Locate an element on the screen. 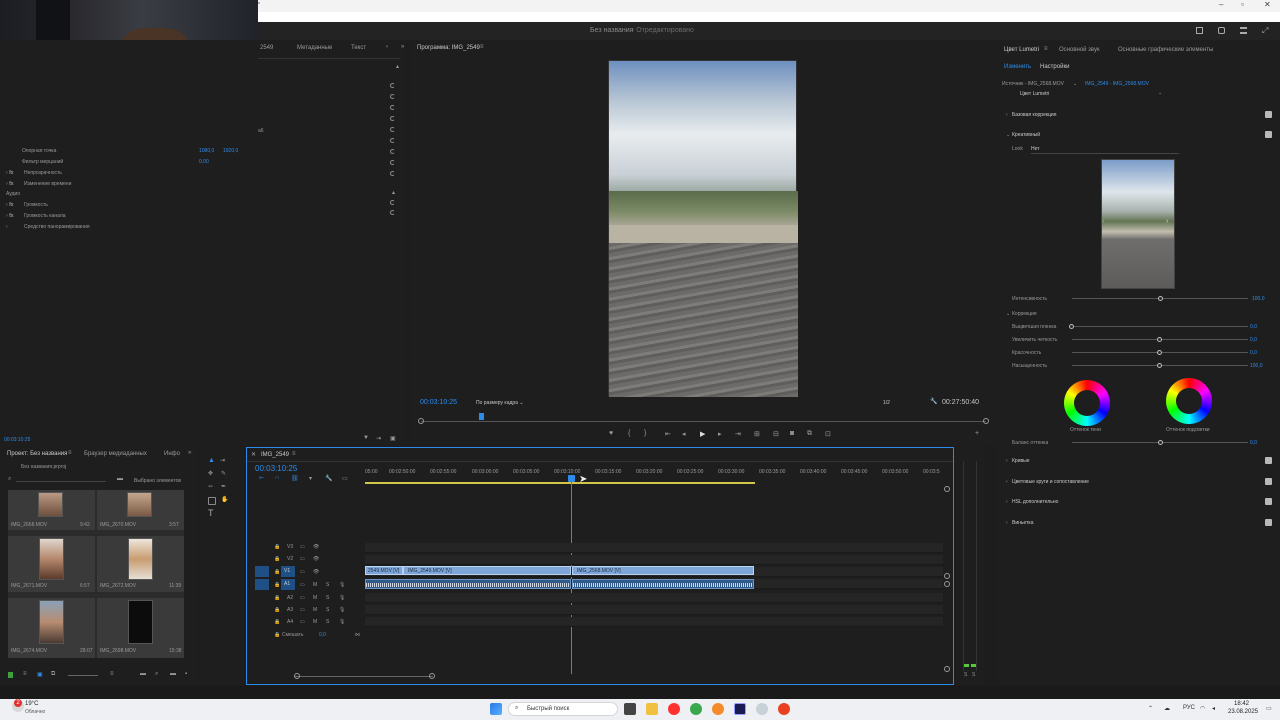  file-explorer-icon is located at coordinates (652, 709).